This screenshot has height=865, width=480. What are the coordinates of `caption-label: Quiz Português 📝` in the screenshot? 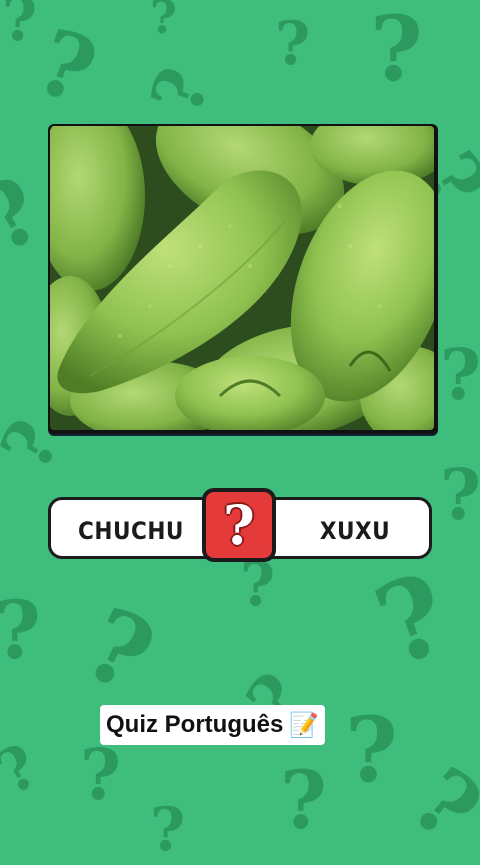 It's located at (213, 725).